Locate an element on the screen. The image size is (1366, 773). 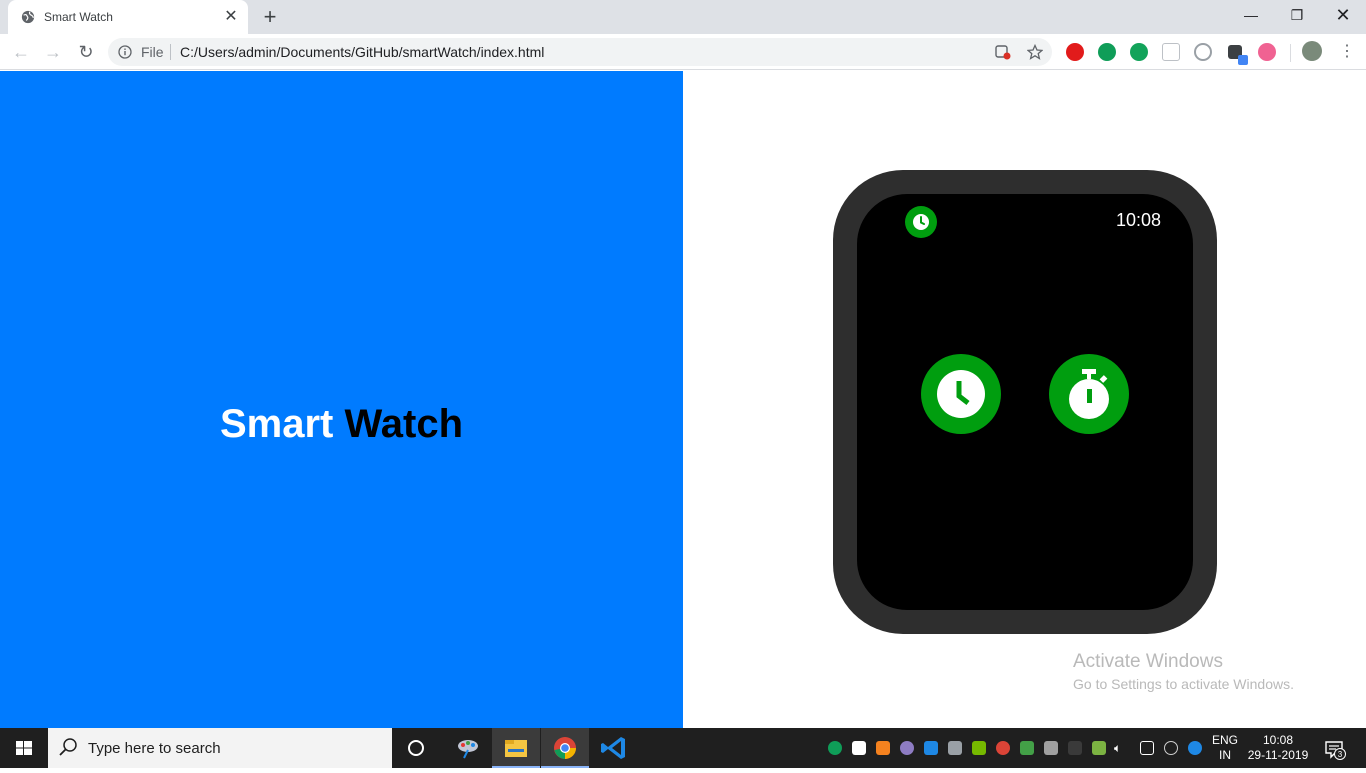
search-icon is located at coordinates (68, 747).